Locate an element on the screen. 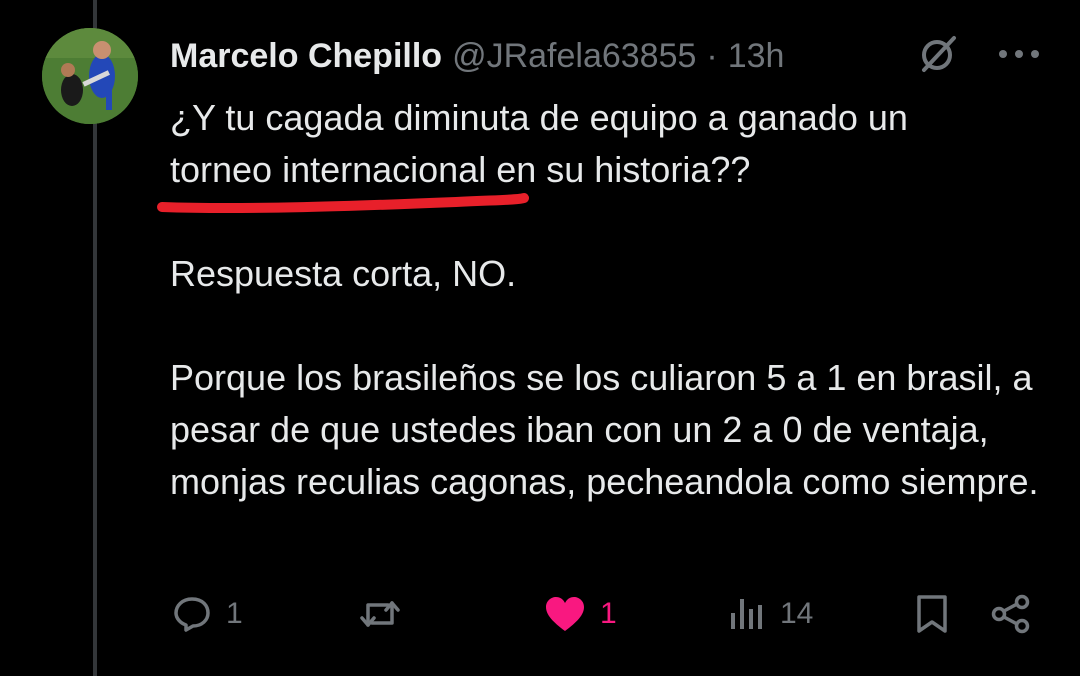 The height and width of the screenshot is (676, 1080). more-icon is located at coordinates (1019, 56).